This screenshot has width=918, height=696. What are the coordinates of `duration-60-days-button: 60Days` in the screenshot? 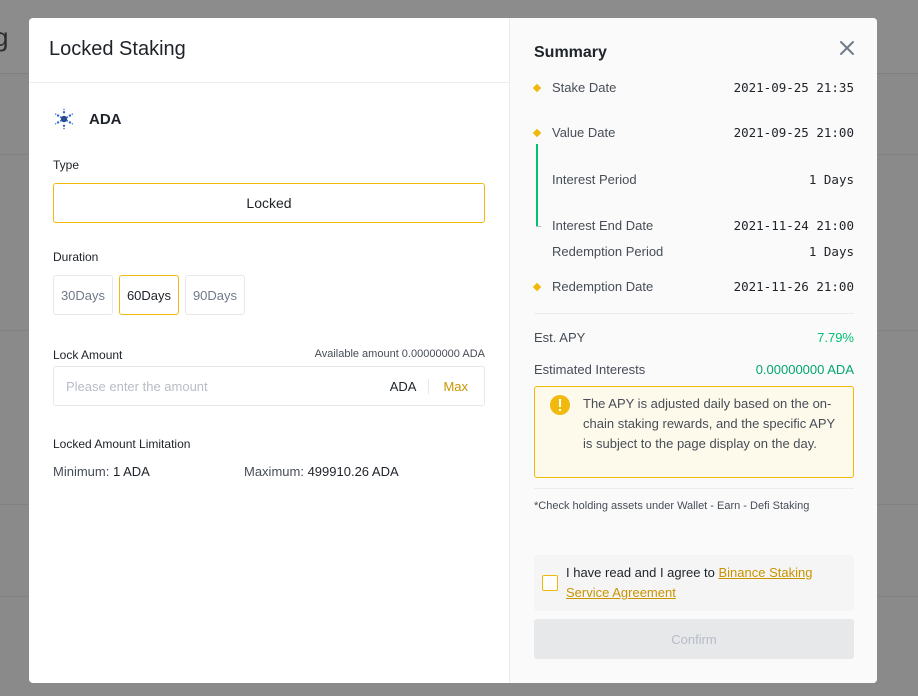 It's located at (149, 295).